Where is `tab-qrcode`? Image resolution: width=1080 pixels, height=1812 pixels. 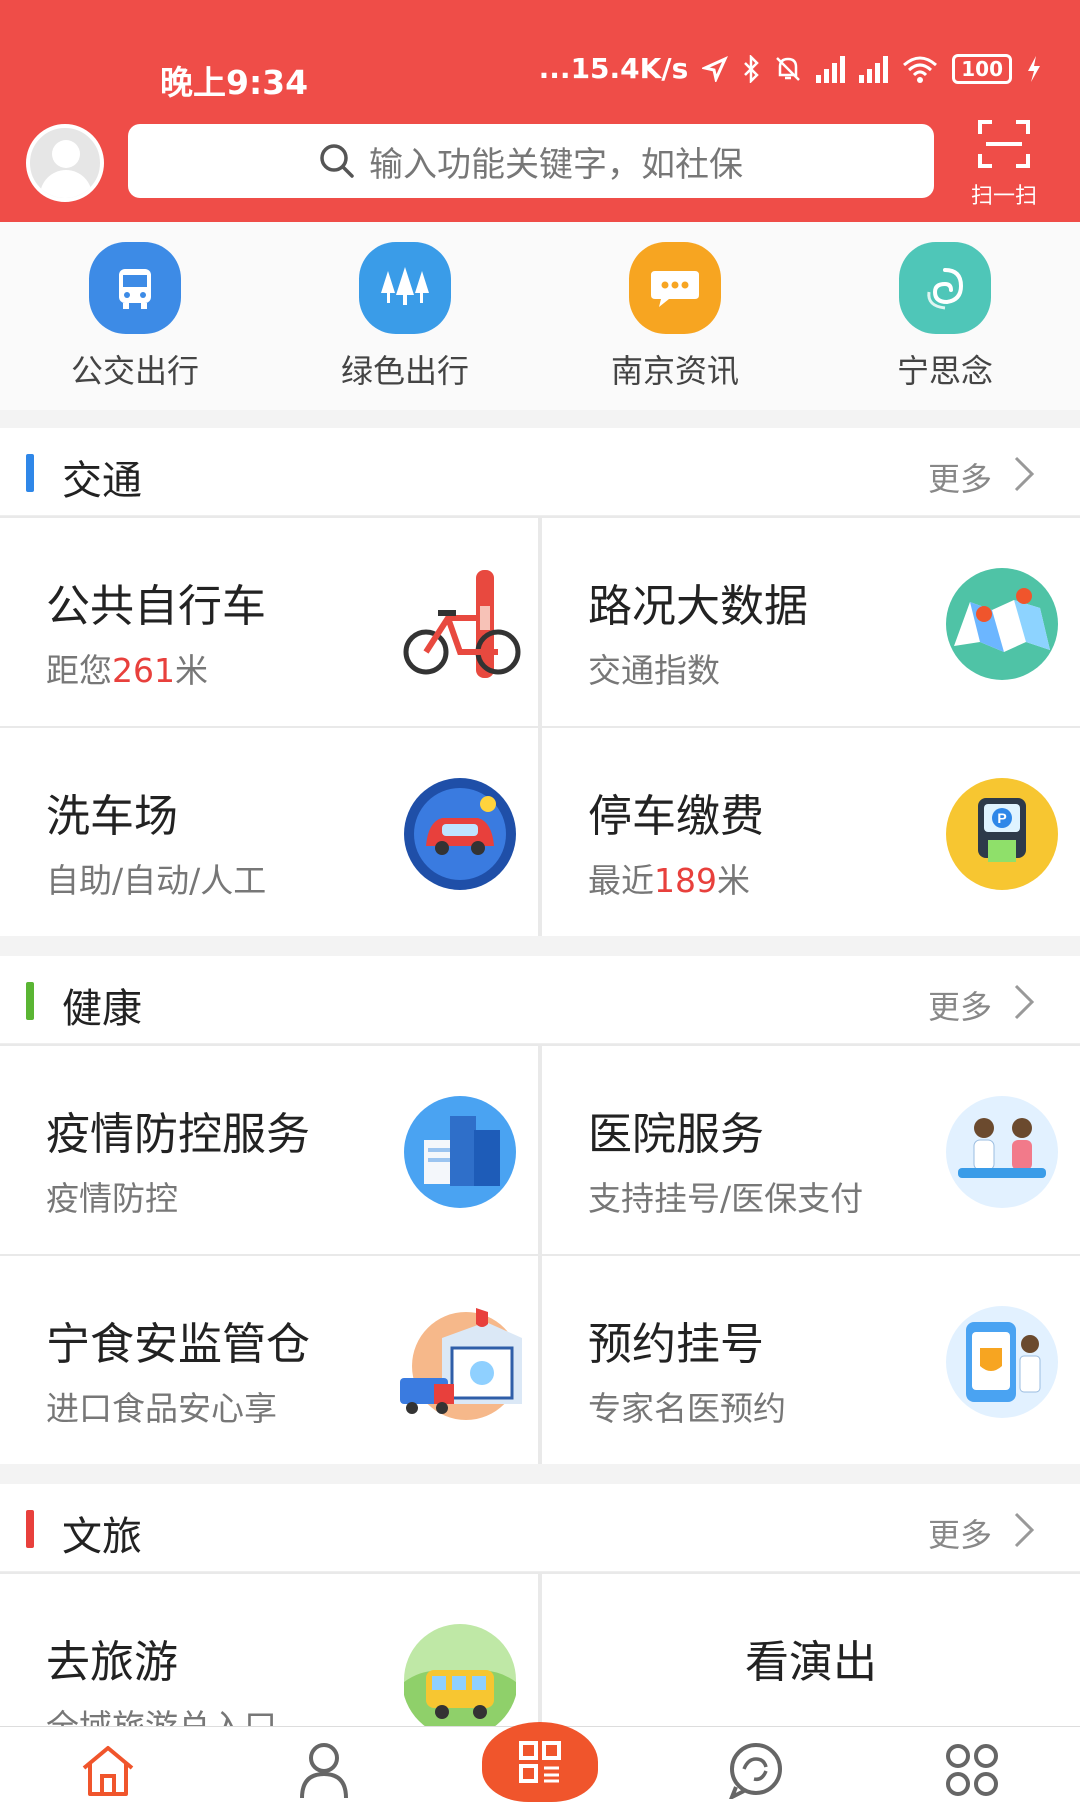 tab-qrcode is located at coordinates (540, 1766).